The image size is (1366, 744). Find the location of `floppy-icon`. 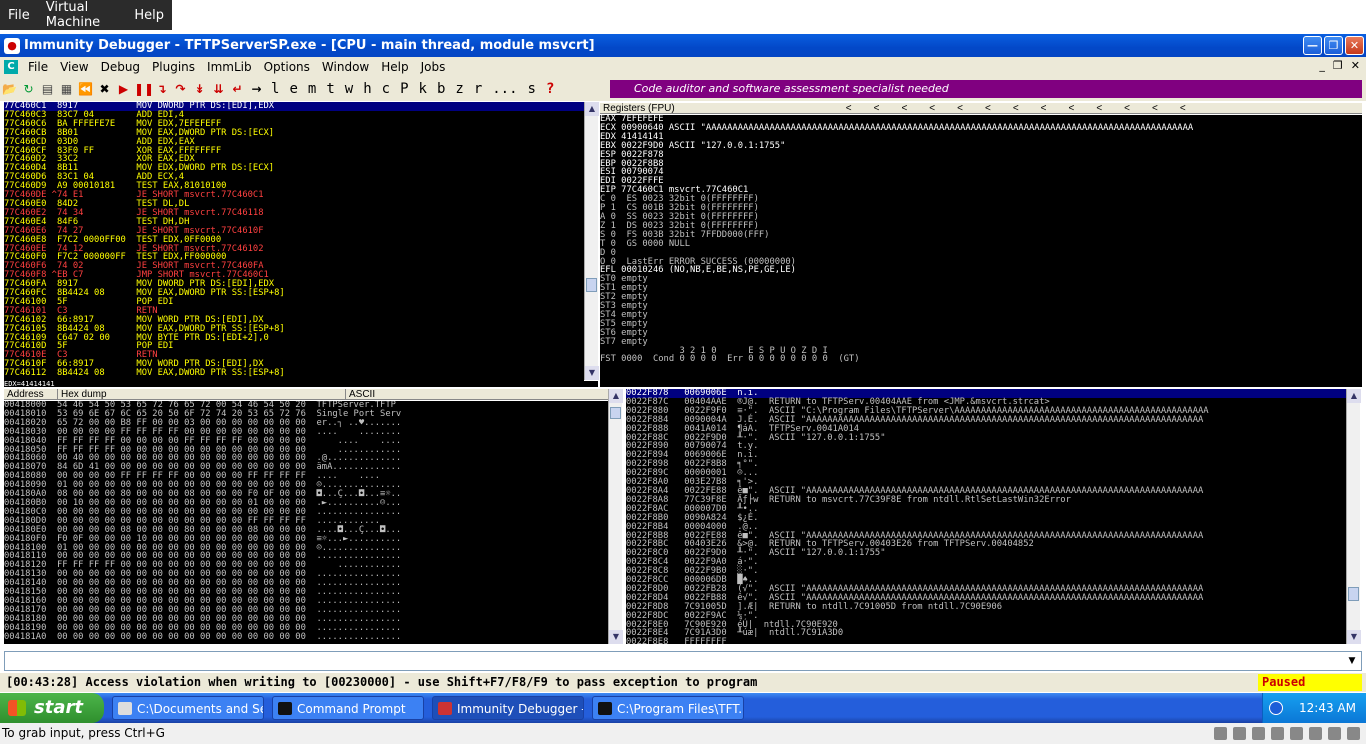

floppy-icon is located at coordinates (1258, 733).